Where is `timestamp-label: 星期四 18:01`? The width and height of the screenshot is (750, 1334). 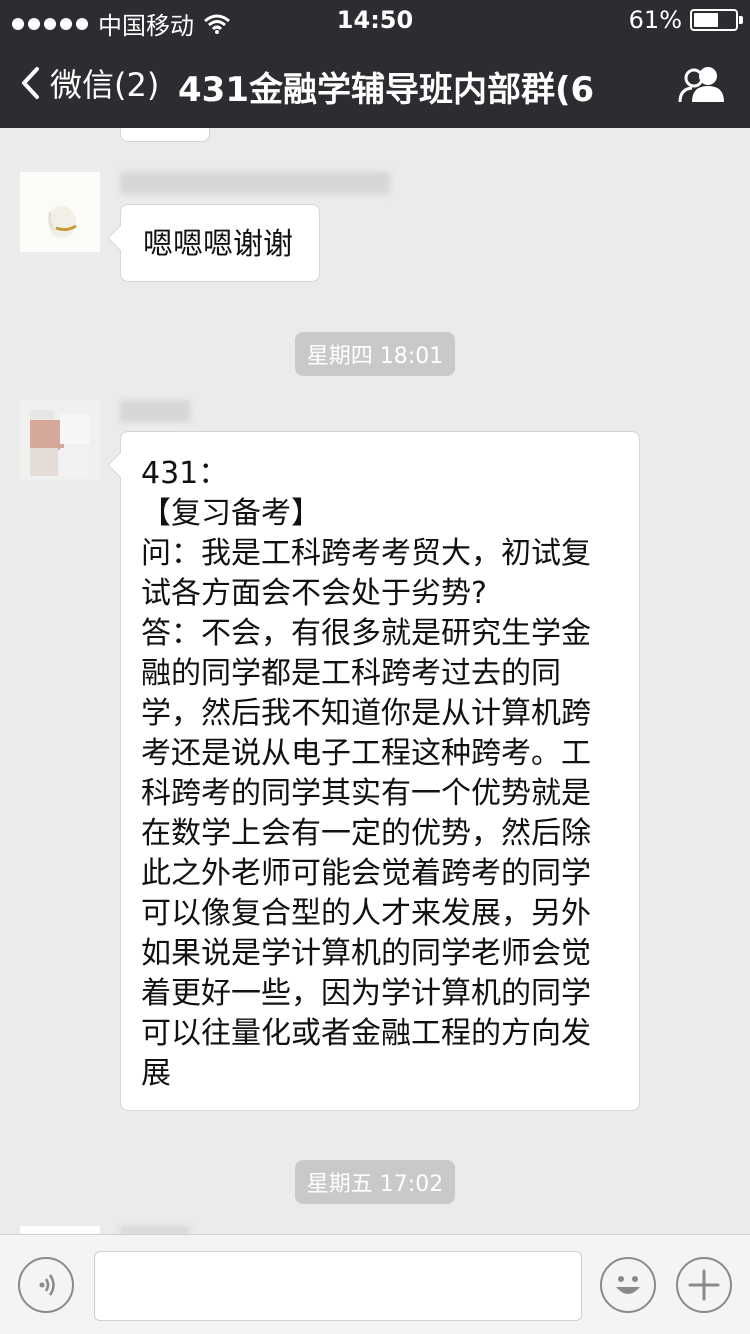 timestamp-label: 星期四 18:01 is located at coordinates (375, 354).